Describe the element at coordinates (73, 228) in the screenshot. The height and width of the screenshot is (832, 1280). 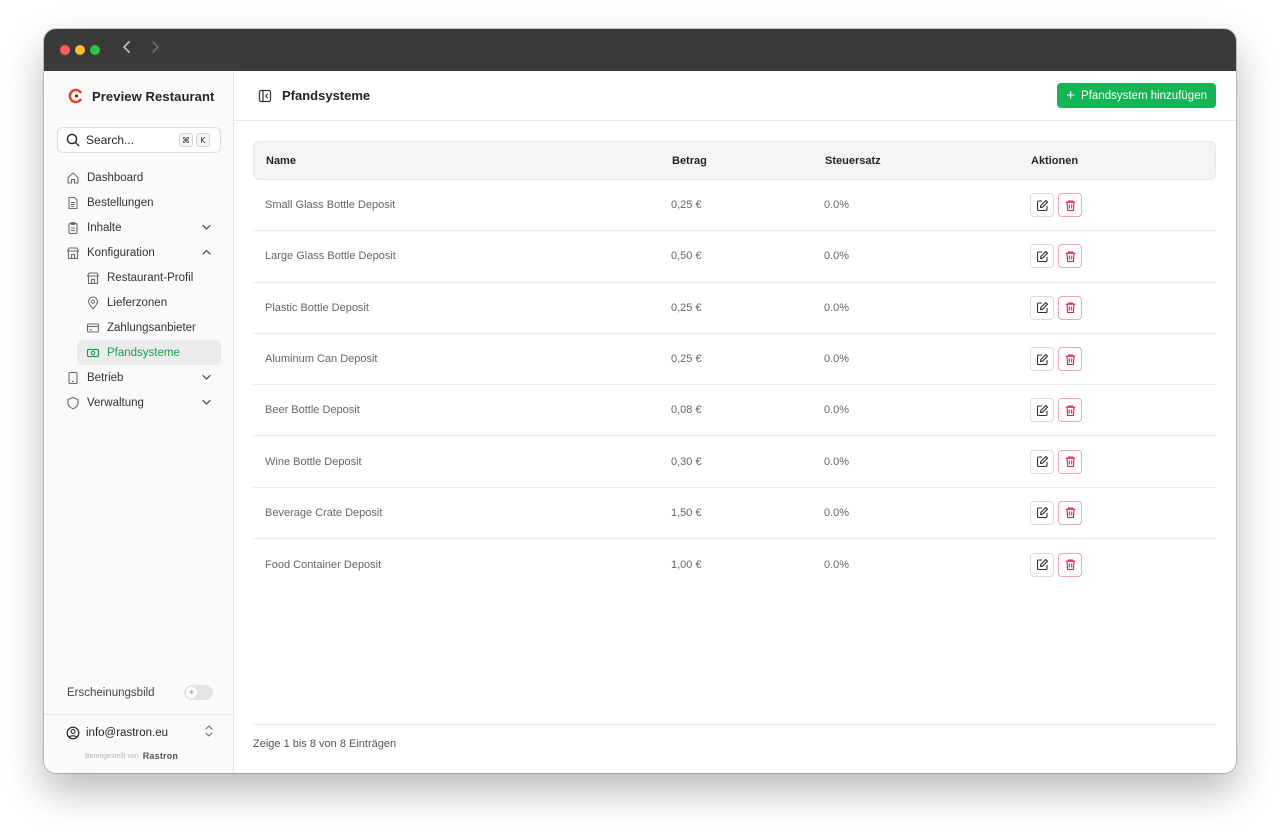
I see `clipboard-icon` at that location.